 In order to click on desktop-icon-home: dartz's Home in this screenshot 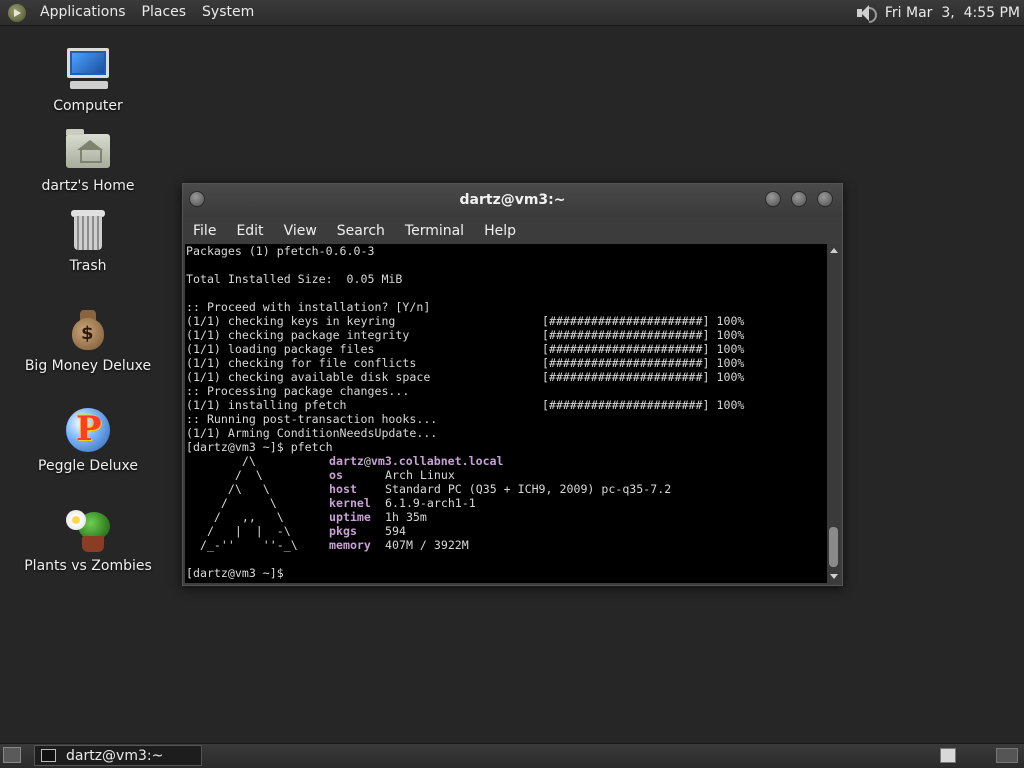, I will do `click(88, 160)`.